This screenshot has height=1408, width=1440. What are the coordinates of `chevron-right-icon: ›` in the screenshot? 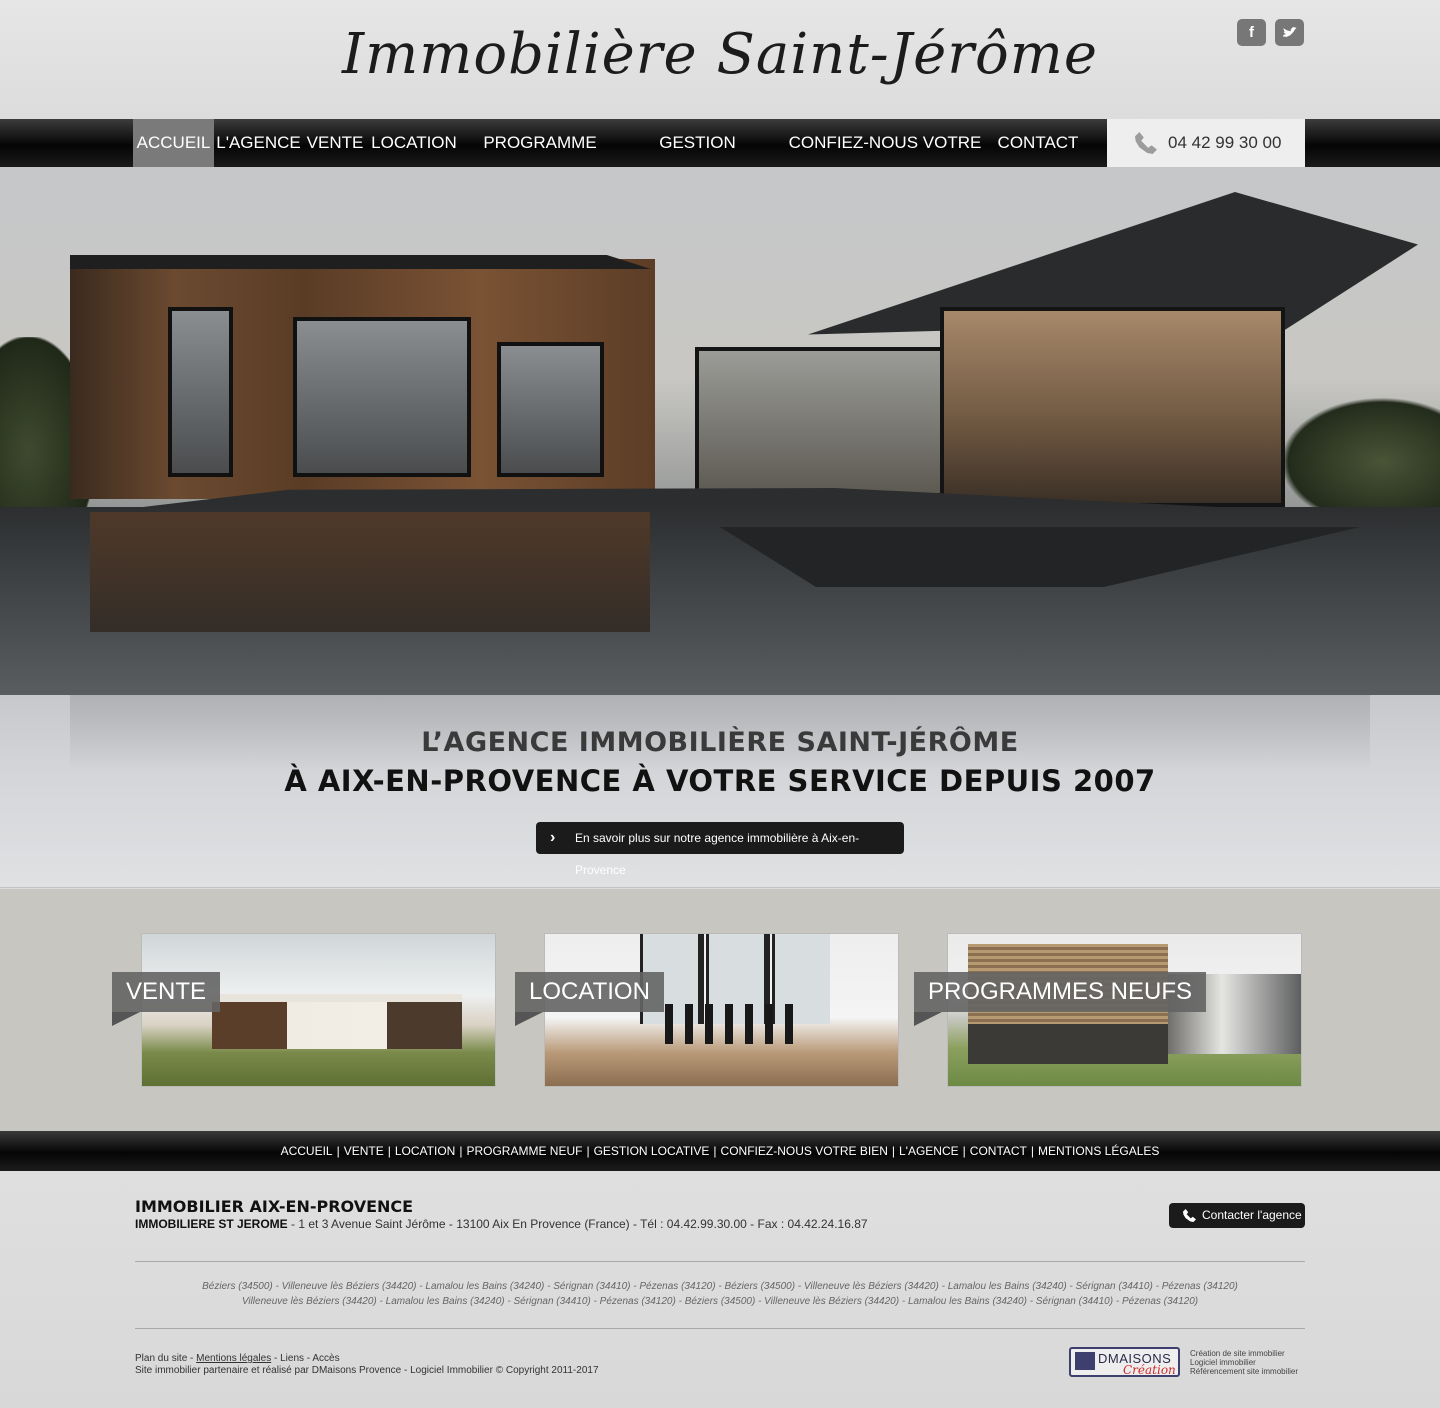 It's located at (553, 837).